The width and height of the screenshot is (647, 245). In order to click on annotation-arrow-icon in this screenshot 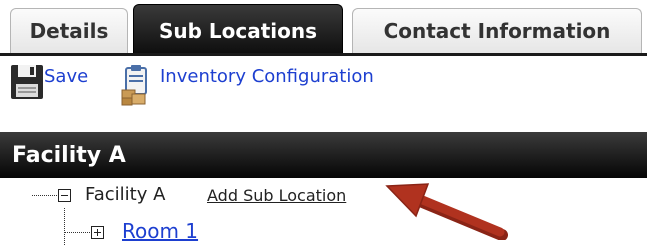, I will do `click(446, 212)`.